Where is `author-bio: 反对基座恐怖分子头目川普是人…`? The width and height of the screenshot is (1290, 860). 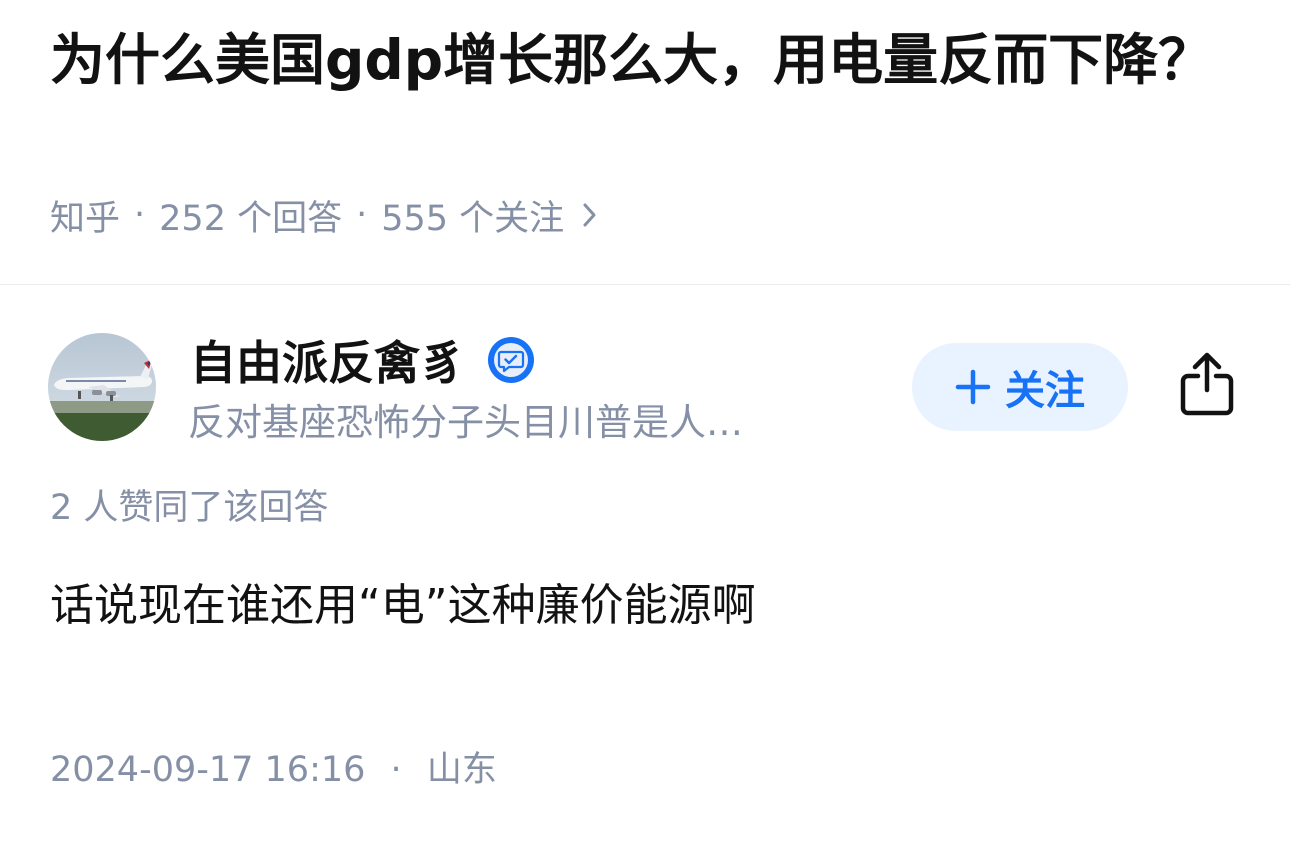
author-bio: 反对基座恐怖分子头目川普是人… is located at coordinates (465, 422).